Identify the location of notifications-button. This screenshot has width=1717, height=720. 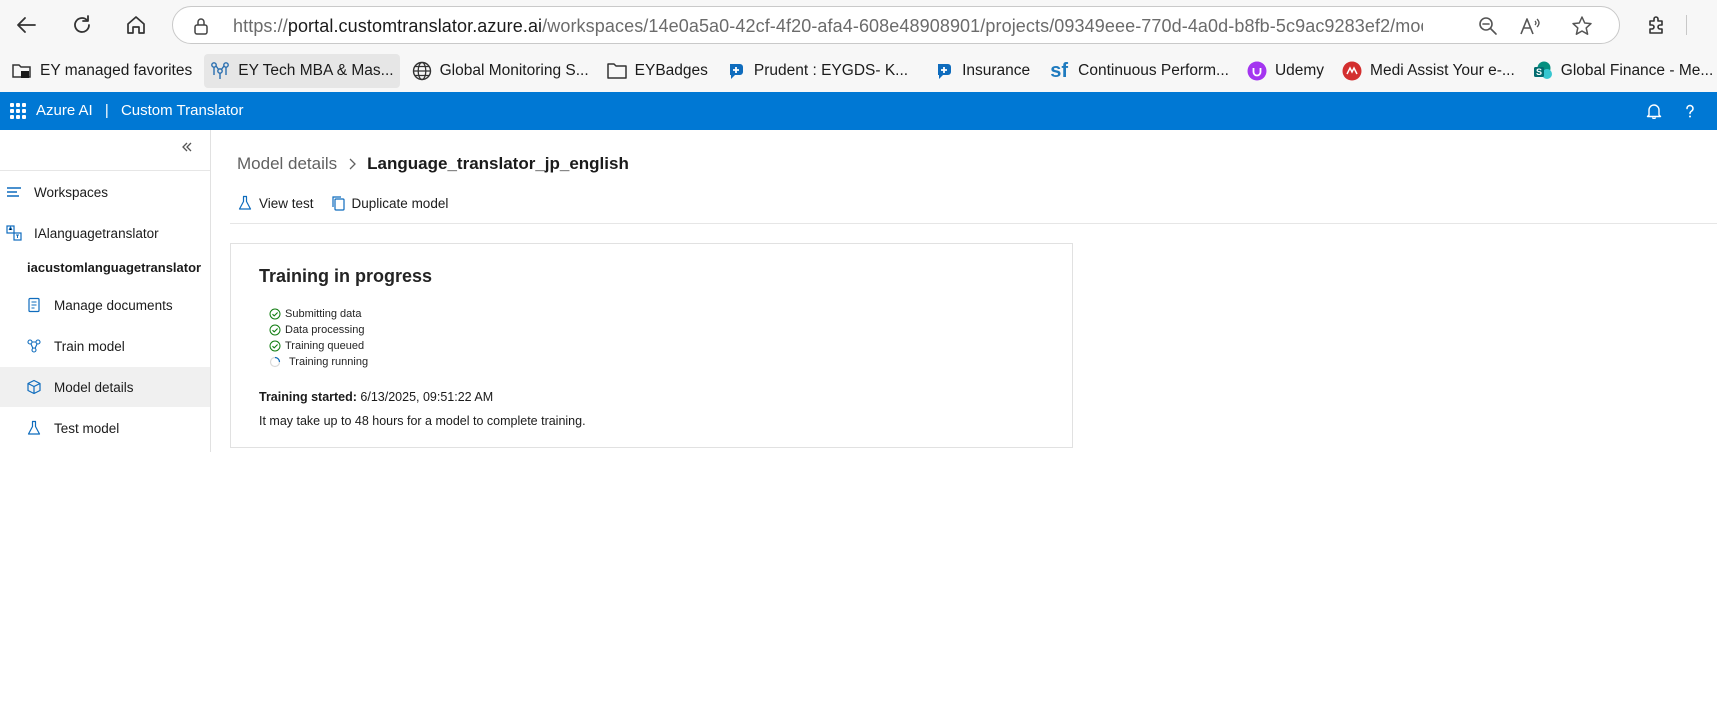
(1654, 111).